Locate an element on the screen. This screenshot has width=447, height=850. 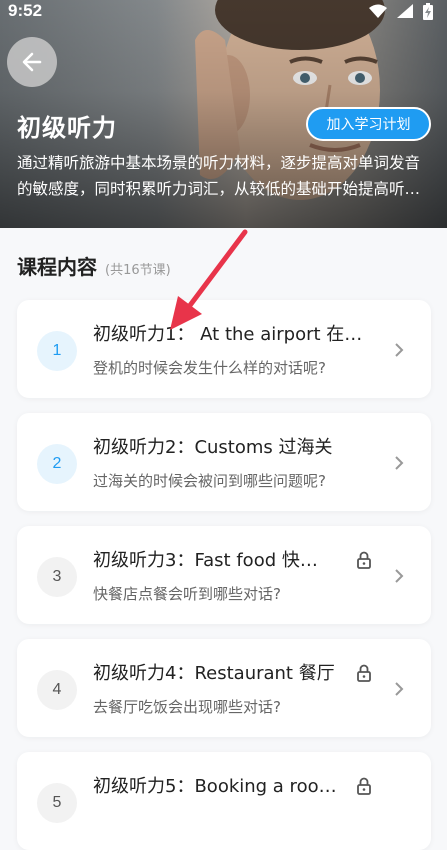
battery-charging-icon is located at coordinates (428, 11).